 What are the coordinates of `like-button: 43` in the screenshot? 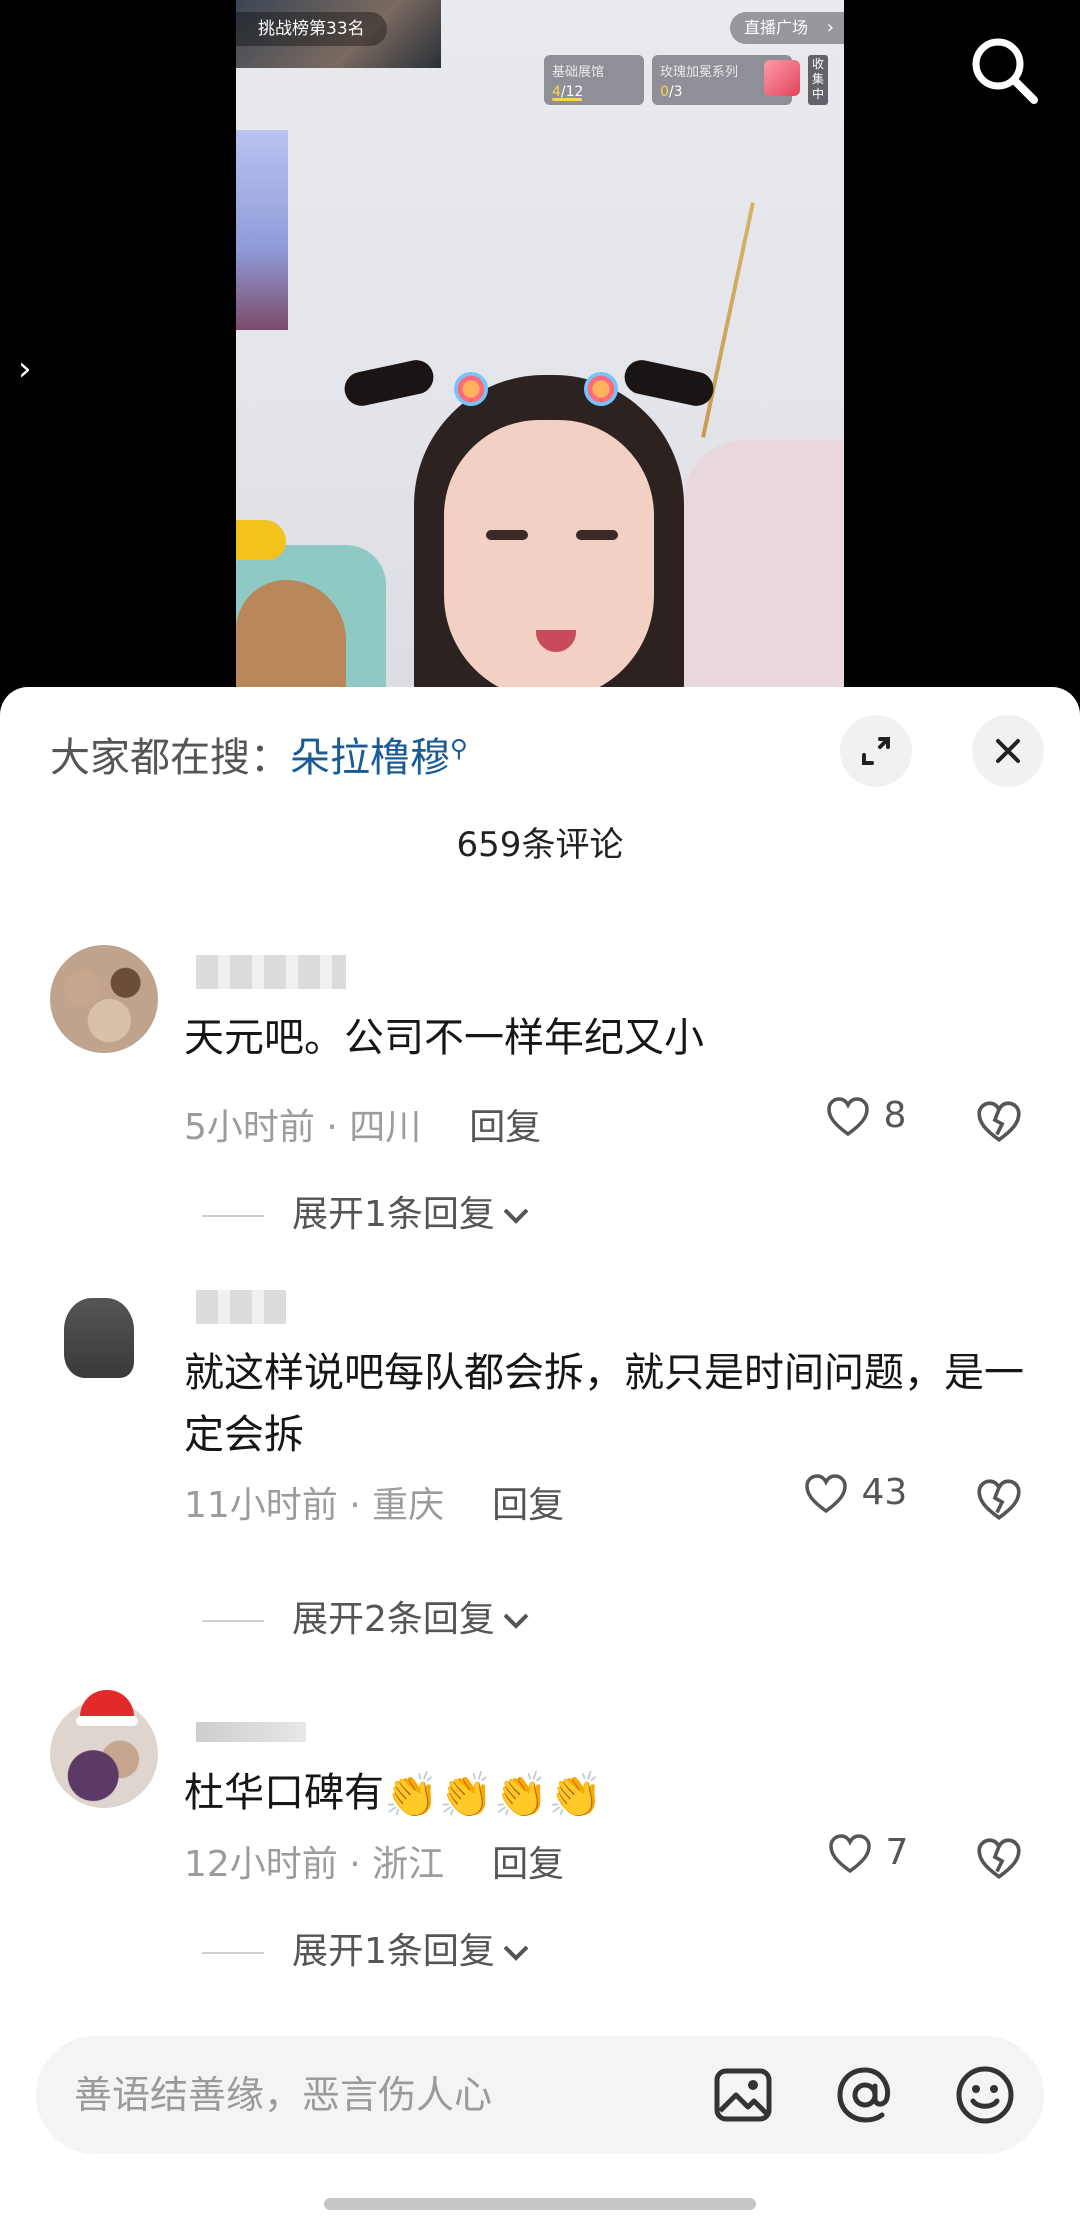 It's located at (854, 1494).